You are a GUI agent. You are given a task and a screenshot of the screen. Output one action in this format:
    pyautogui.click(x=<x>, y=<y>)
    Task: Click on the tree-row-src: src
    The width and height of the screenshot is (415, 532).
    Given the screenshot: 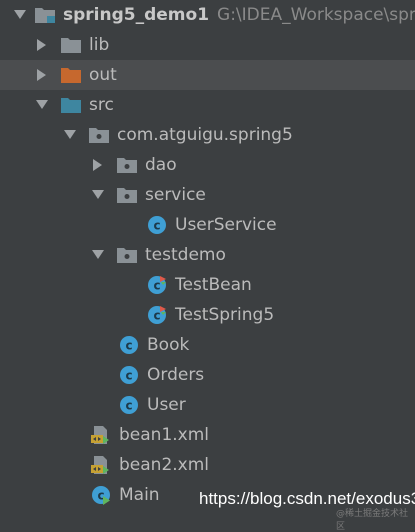 What is the action you would take?
    pyautogui.click(x=207, y=105)
    